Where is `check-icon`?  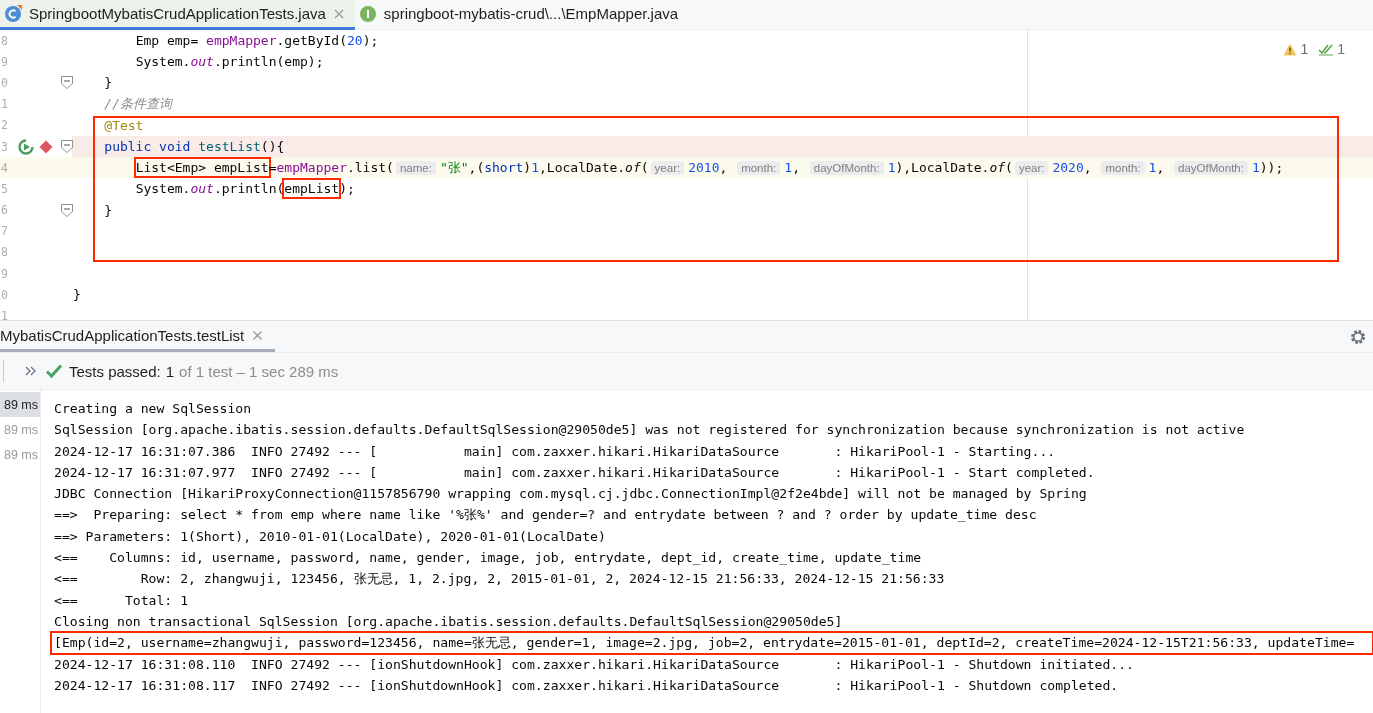 check-icon is located at coordinates (54, 371).